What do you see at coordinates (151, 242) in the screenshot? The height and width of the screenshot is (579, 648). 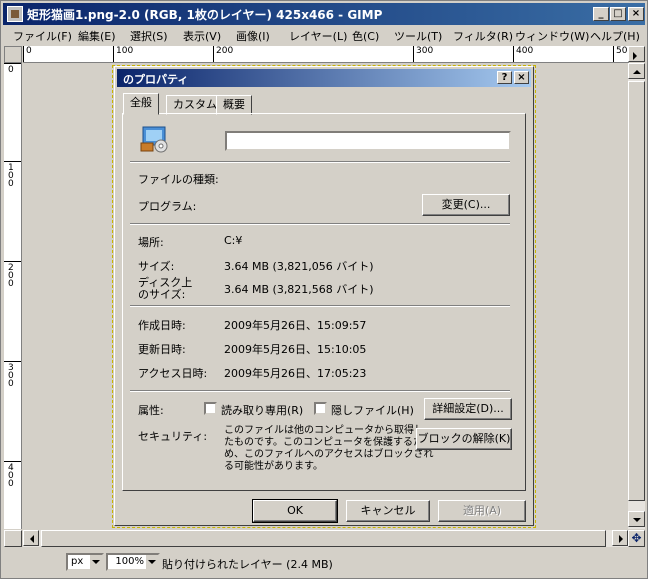 I see `location-label: 場所:` at bounding box center [151, 242].